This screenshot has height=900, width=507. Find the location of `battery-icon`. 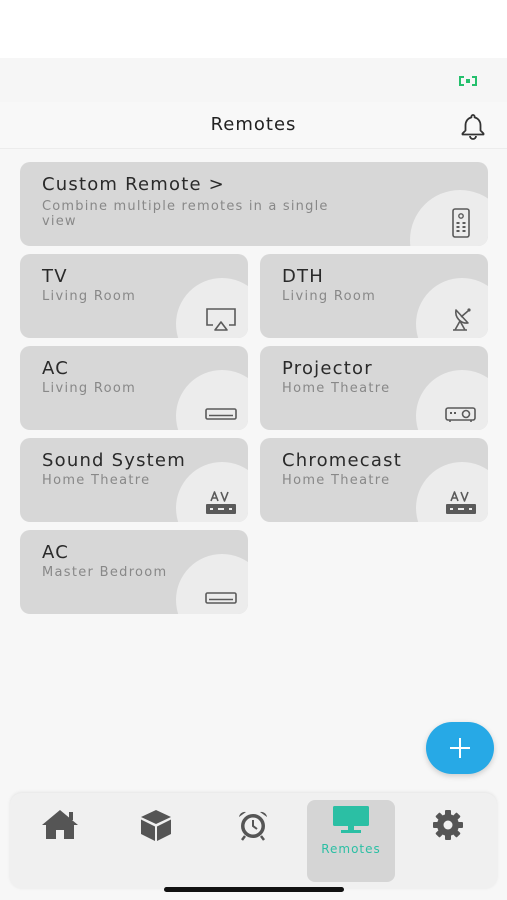

battery-icon is located at coordinates (468, 81).